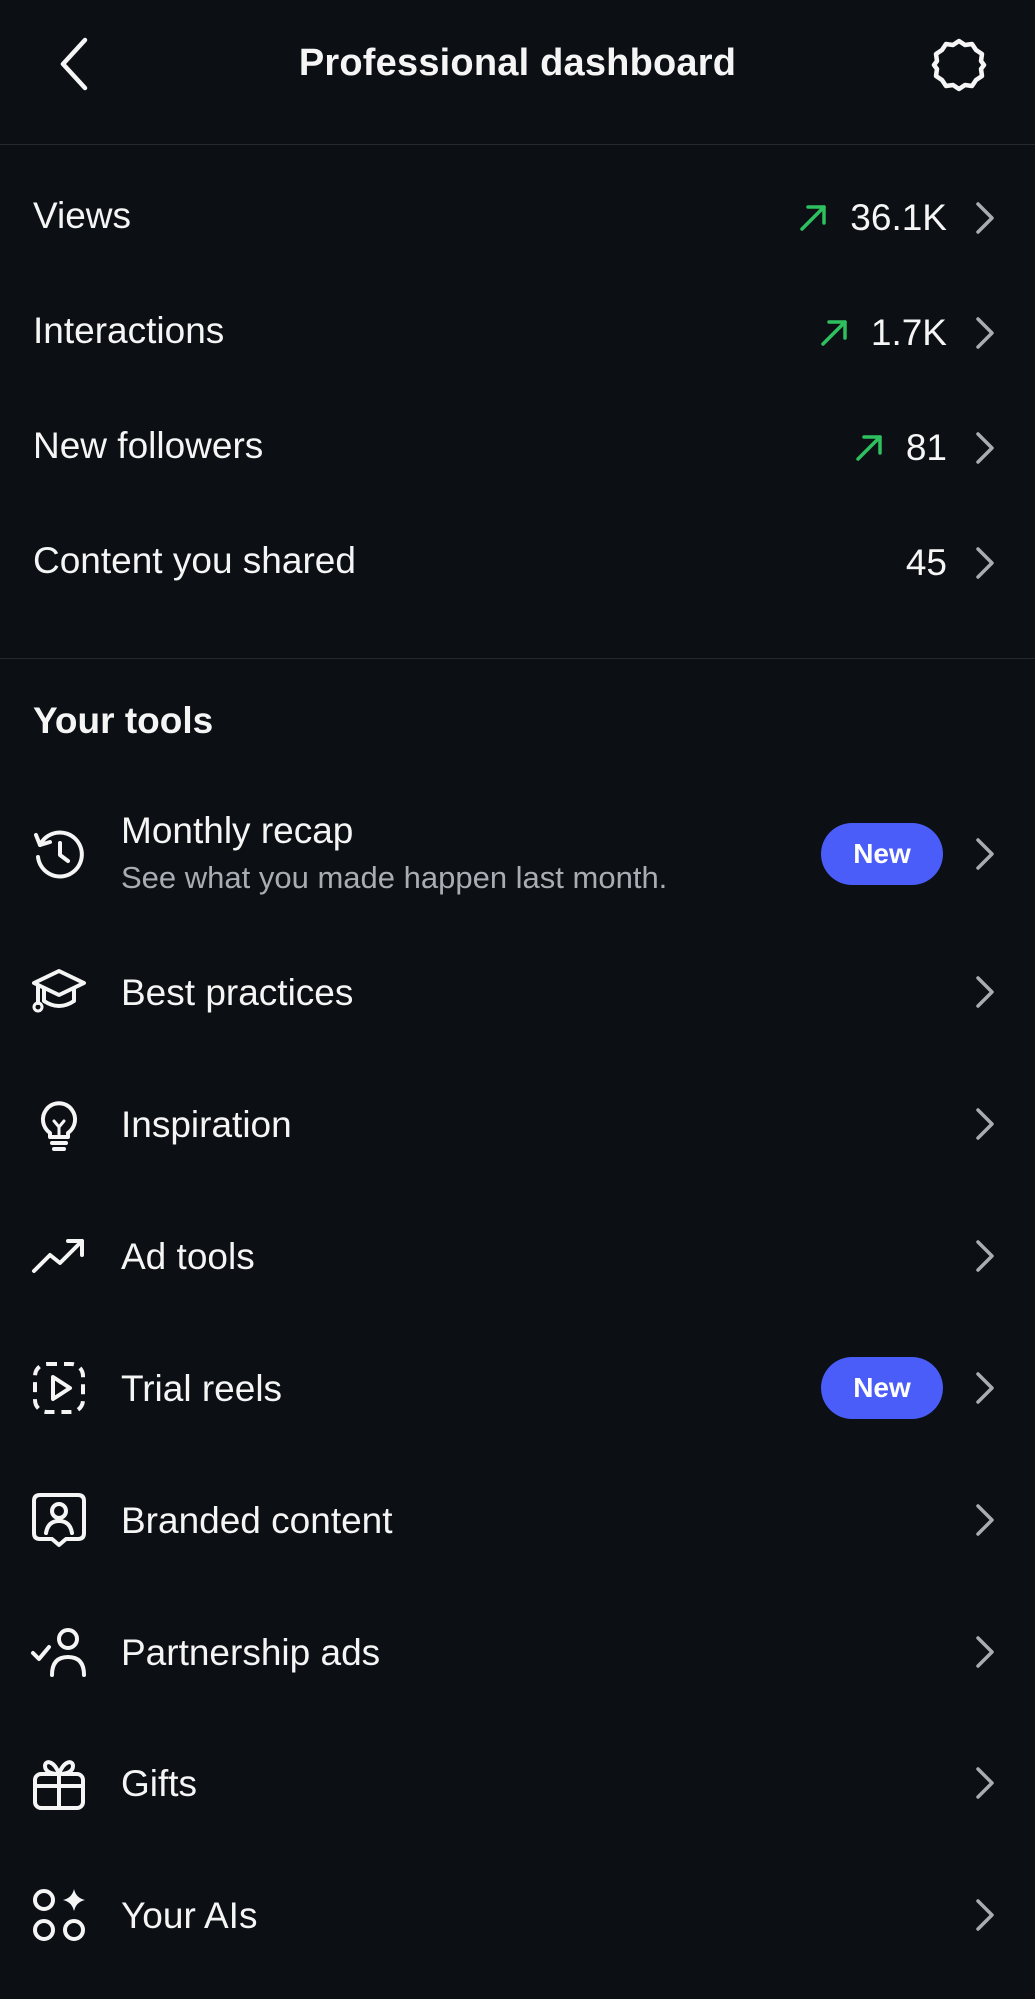  What do you see at coordinates (926, 447) in the screenshot?
I see `stat-value: 81` at bounding box center [926, 447].